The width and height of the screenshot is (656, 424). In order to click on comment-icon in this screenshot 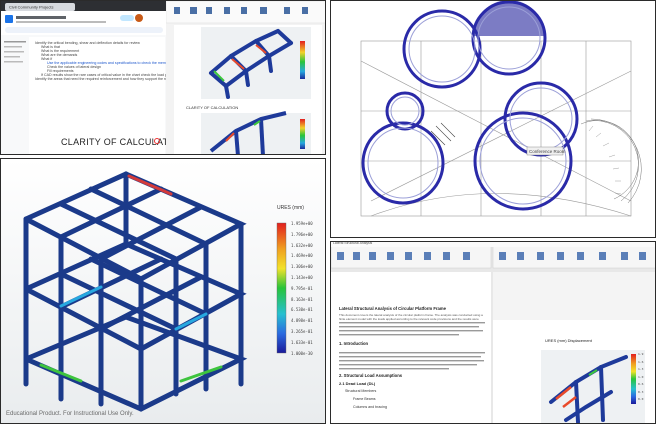, I will do `click(157, 141)`.